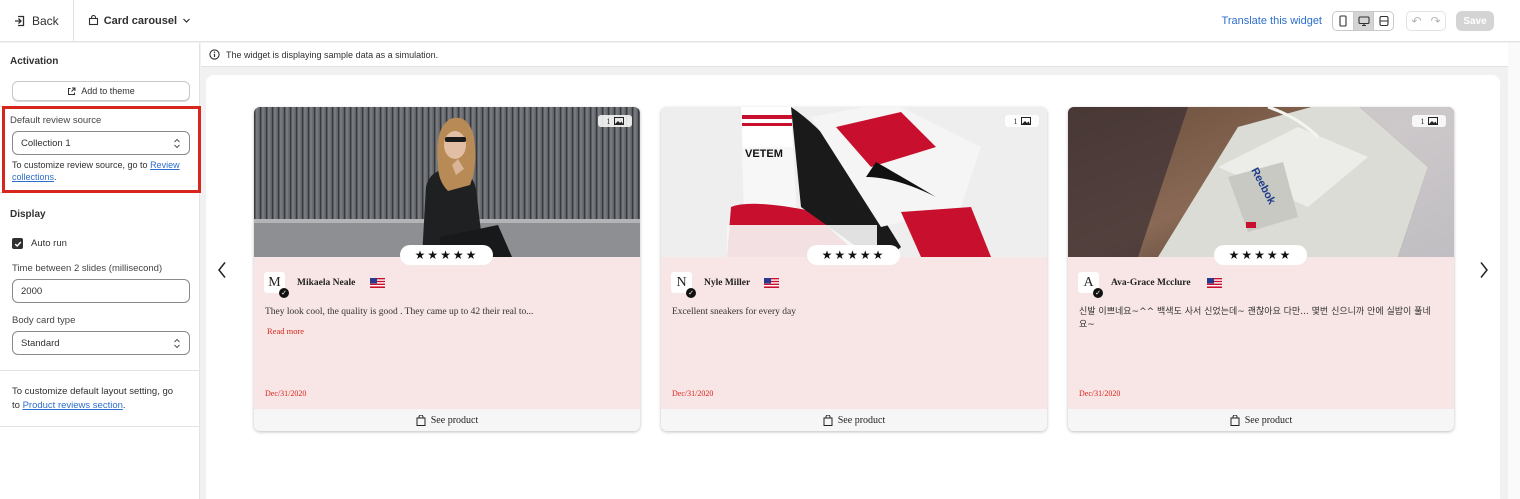 The width and height of the screenshot is (1520, 499). I want to click on undo-button: ↶, so click(1416, 21).